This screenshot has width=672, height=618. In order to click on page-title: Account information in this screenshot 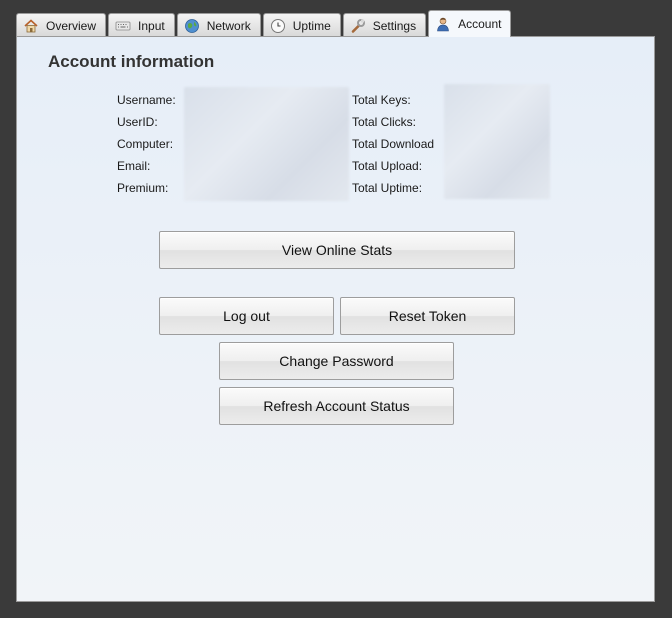, I will do `click(131, 61)`.